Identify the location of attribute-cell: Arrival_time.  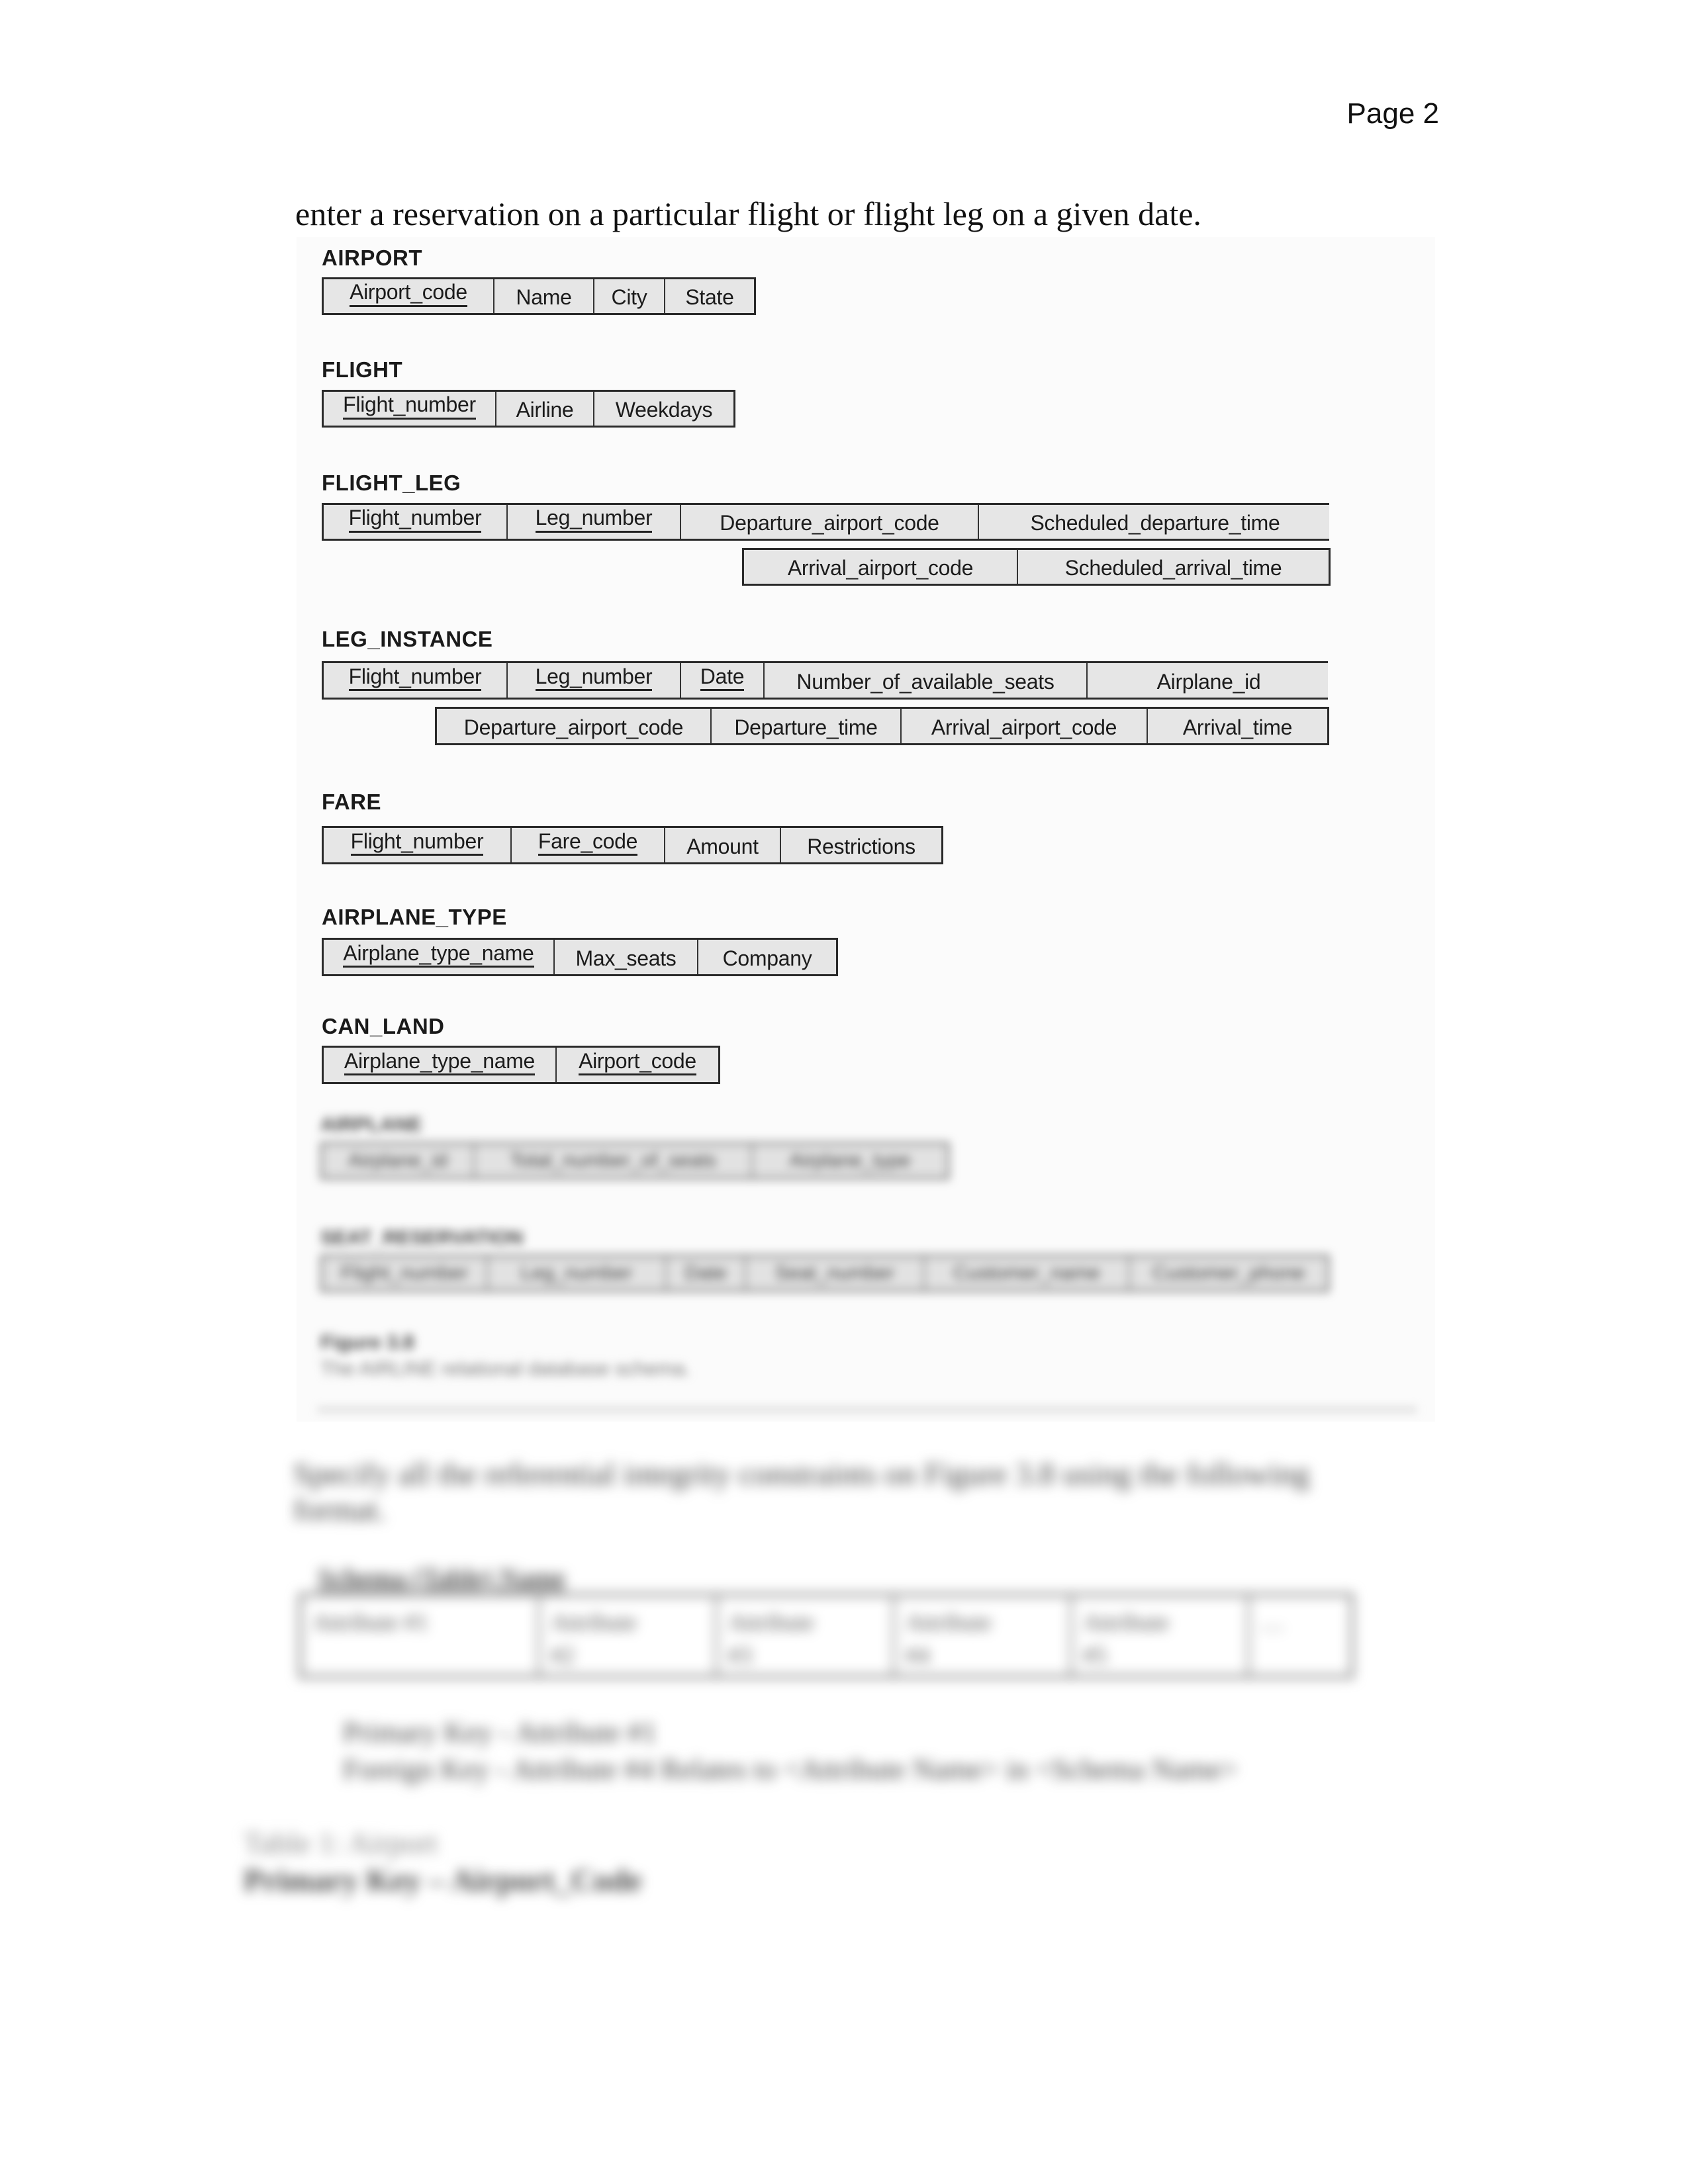
(1237, 726).